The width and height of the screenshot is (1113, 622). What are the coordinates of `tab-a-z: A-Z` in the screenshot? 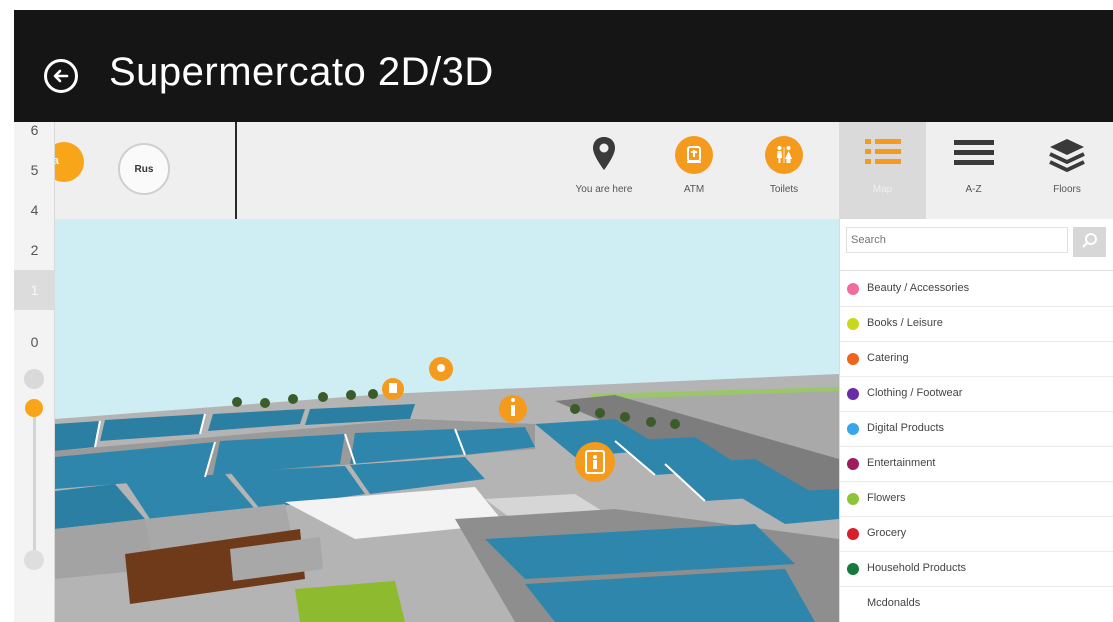 It's located at (973, 170).